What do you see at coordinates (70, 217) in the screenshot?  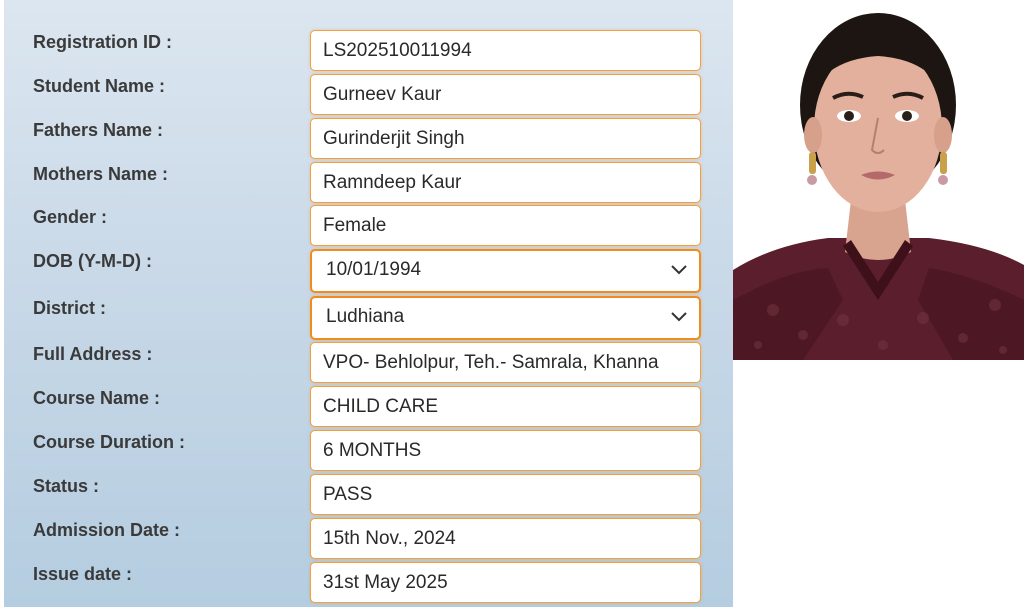 I see `gender-label: Gender :` at bounding box center [70, 217].